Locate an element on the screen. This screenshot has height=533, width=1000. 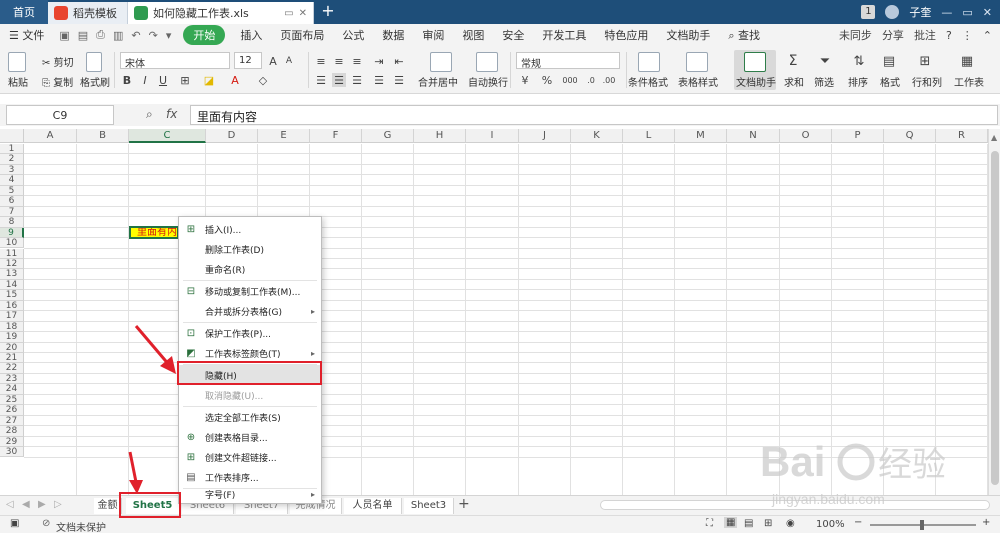
zoom-out-button: − is located at coordinates (858, 522).